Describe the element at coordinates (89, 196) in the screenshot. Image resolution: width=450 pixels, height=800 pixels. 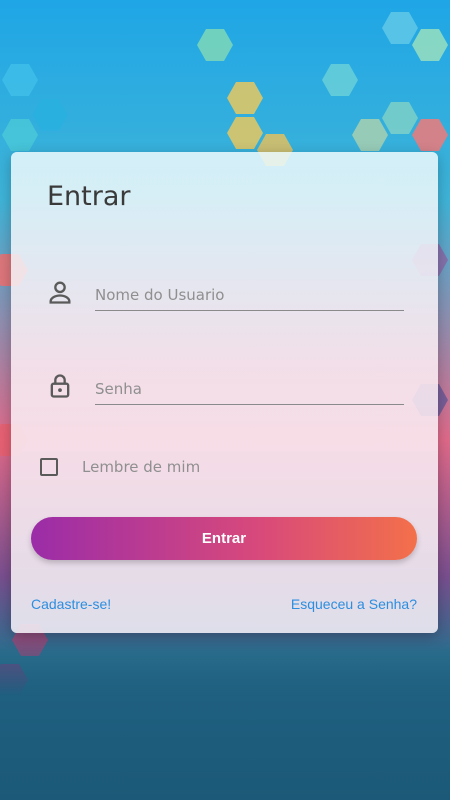
I see `page-title: Entrar` at that location.